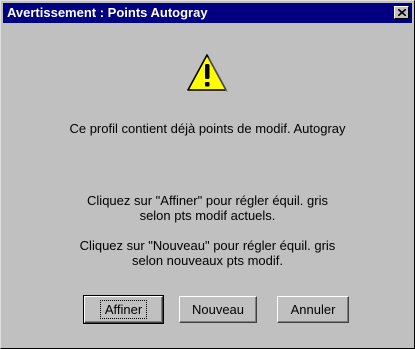  I want to click on close-icon, so click(402, 12).